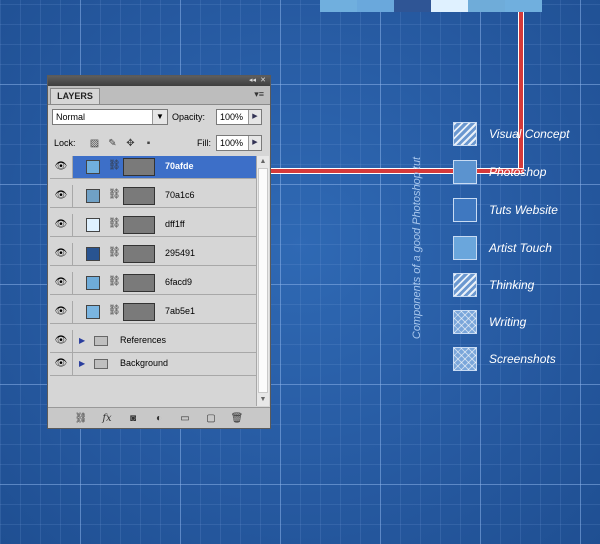 This screenshot has height=544, width=600. I want to click on layer-row: 👁 ⛓ 7ab5e1, so click(153, 312).